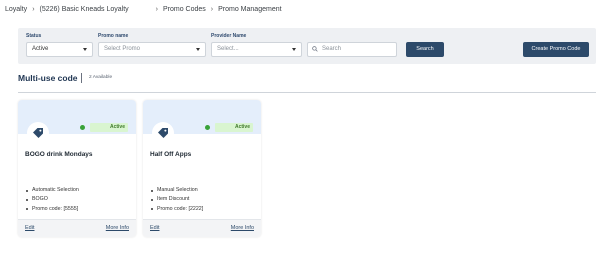  What do you see at coordinates (425, 49) in the screenshot?
I see `search-button: Search` at bounding box center [425, 49].